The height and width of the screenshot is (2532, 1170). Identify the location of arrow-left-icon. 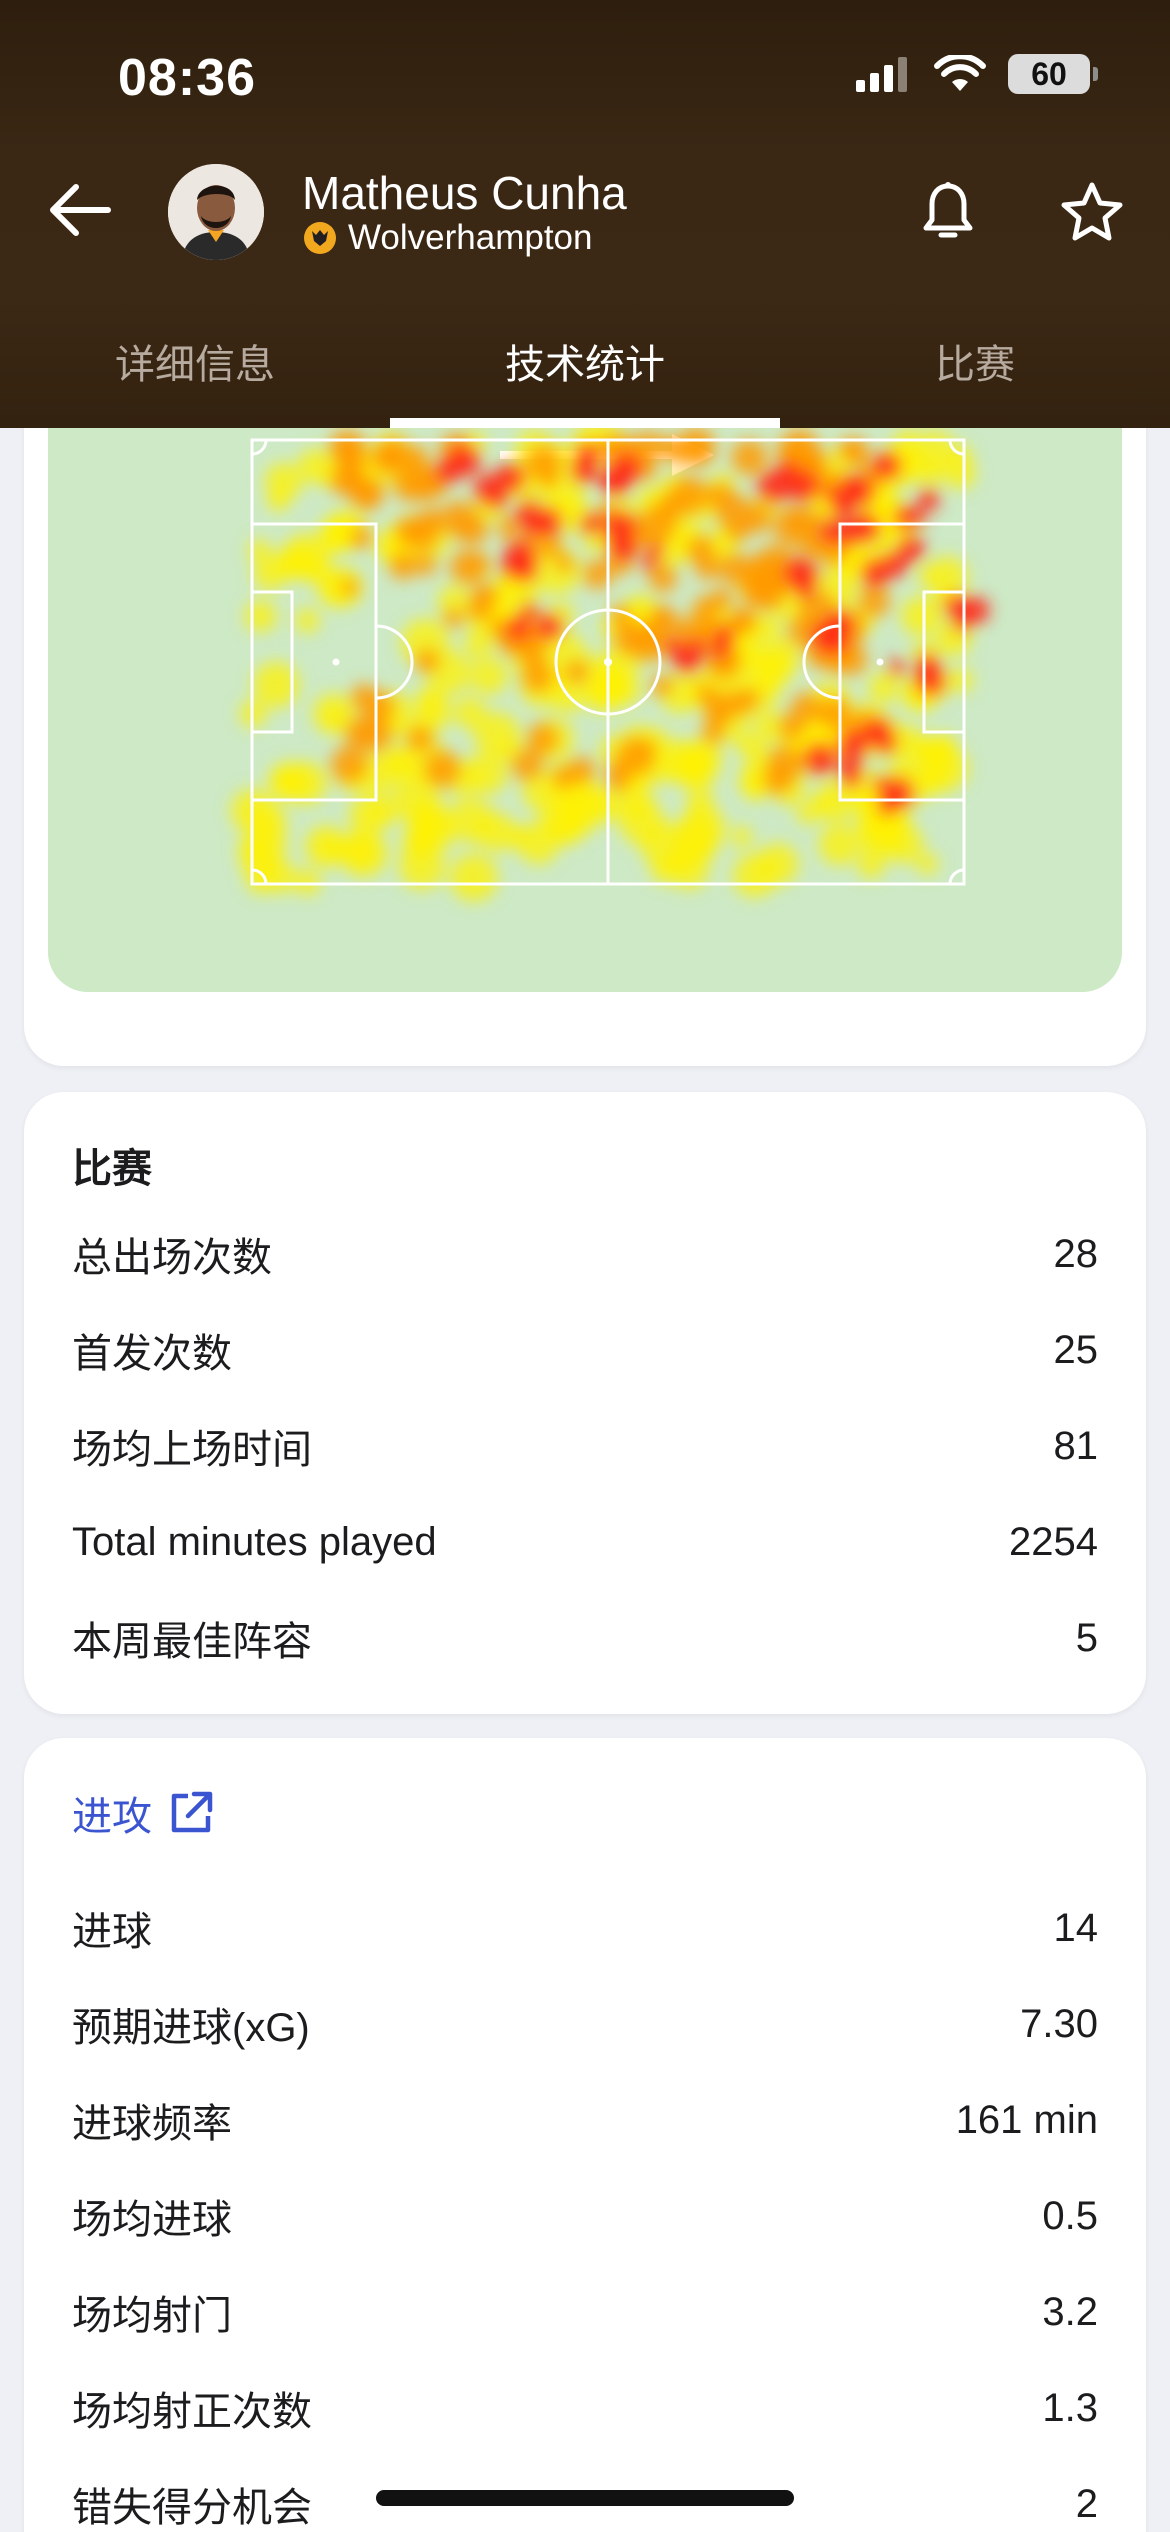
(80, 210).